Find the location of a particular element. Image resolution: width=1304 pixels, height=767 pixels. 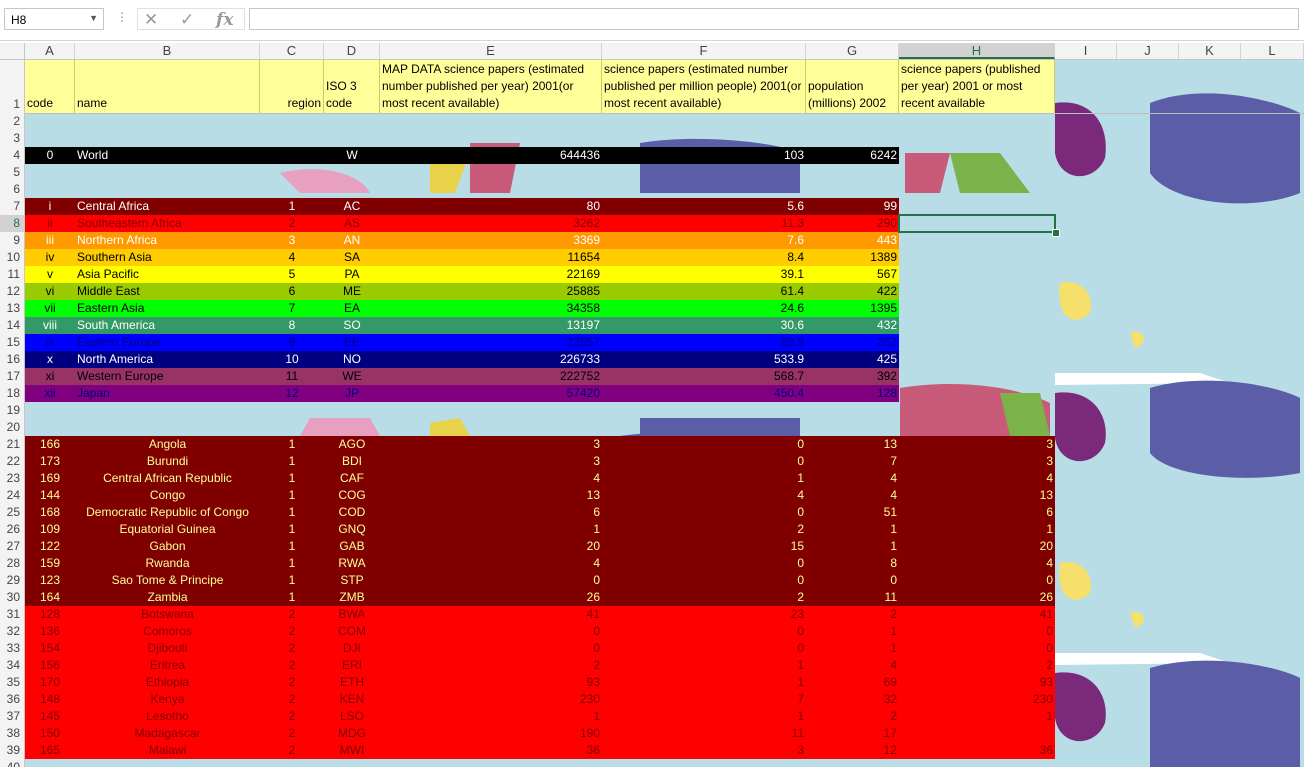

header-cell-population: population (millions) 2002 is located at coordinates (852, 86).